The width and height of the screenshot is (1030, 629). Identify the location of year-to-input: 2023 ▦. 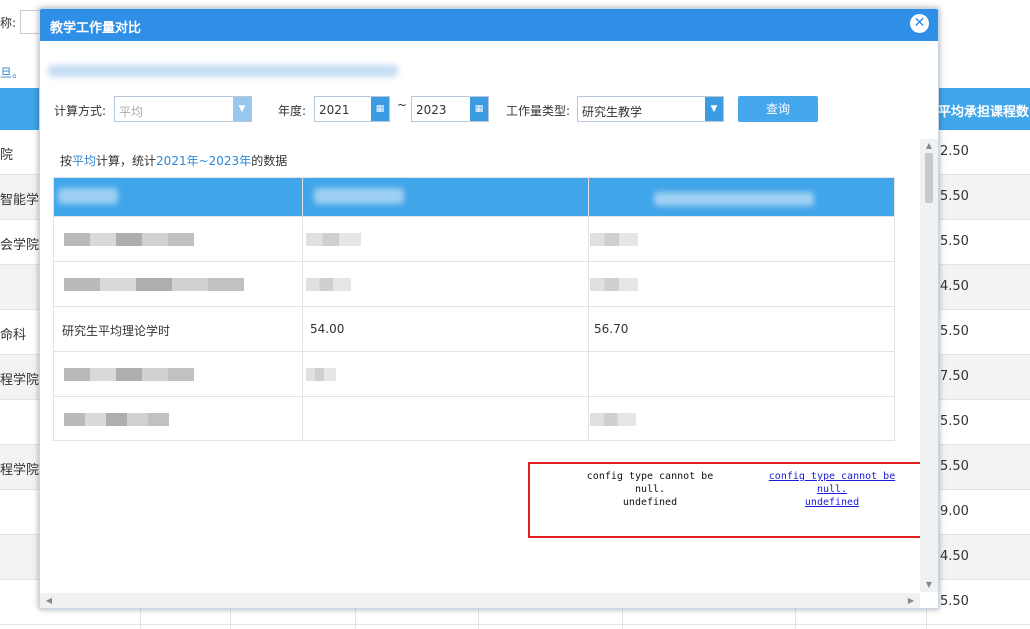
(450, 109).